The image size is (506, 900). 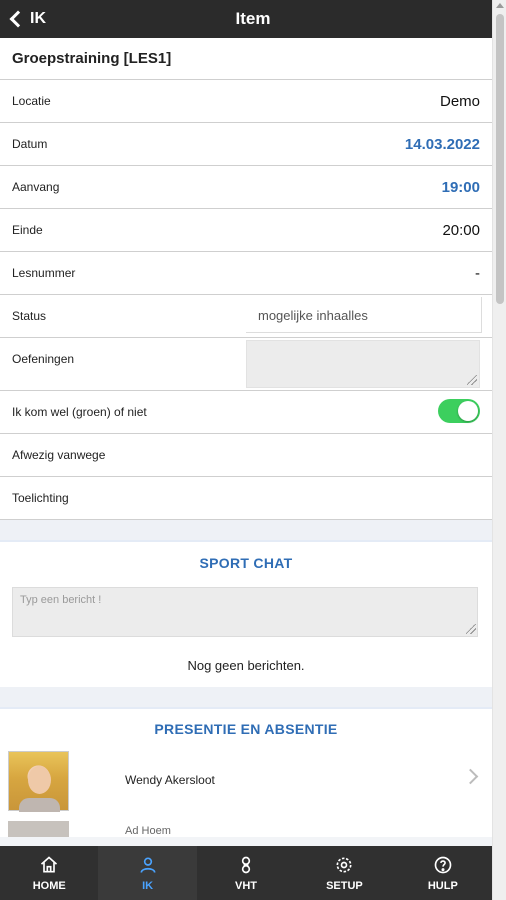 I want to click on chat-title: SPORT CHAT, so click(x=246, y=563).